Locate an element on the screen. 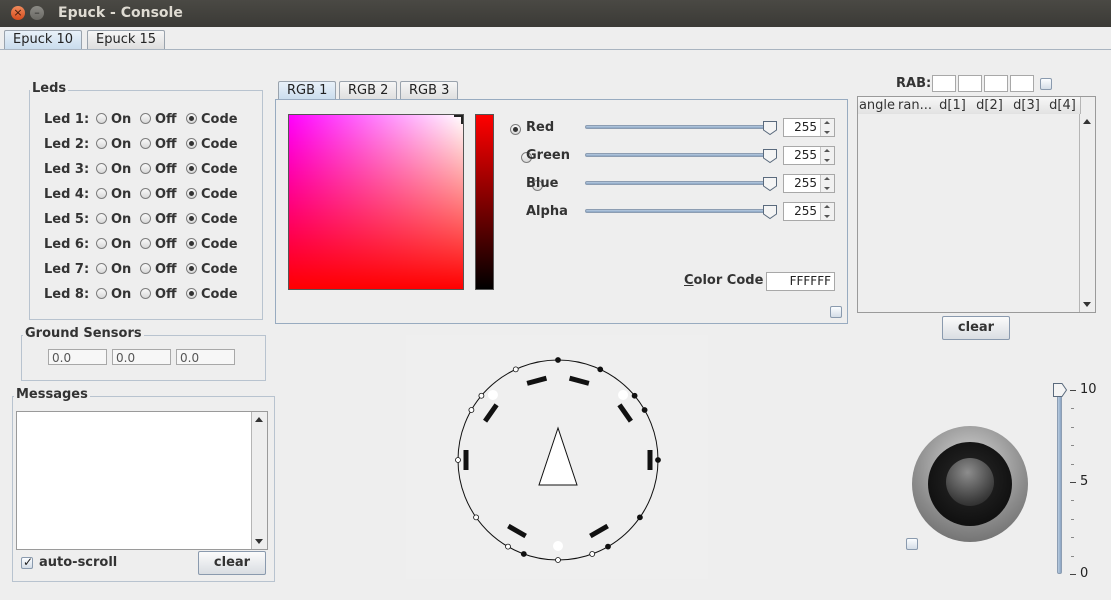 This screenshot has width=1111, height=600. rab-clear-button: clear is located at coordinates (976, 328).